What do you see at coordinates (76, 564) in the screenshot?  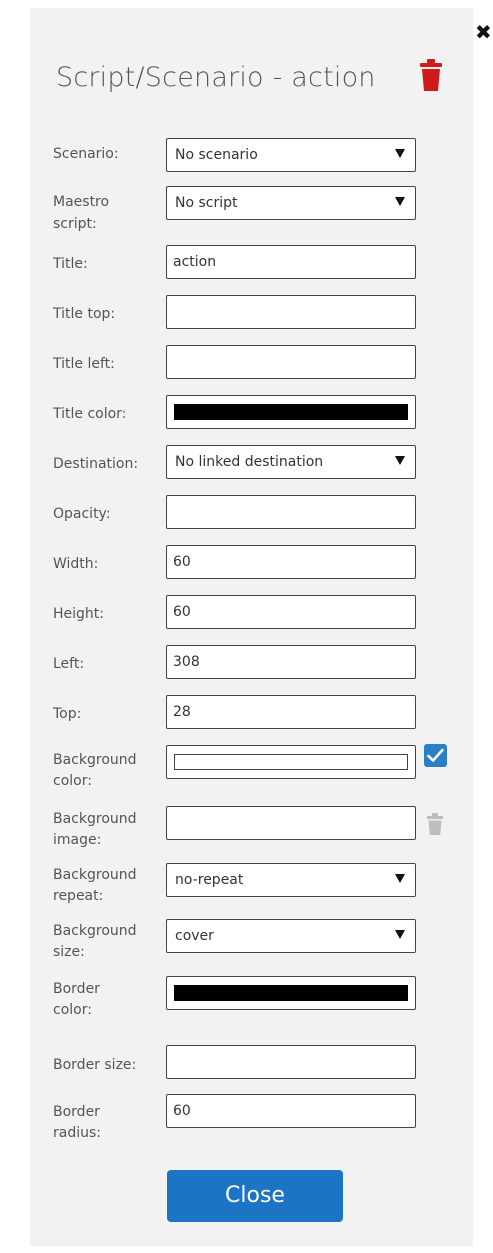 I see `width-label: Width:` at bounding box center [76, 564].